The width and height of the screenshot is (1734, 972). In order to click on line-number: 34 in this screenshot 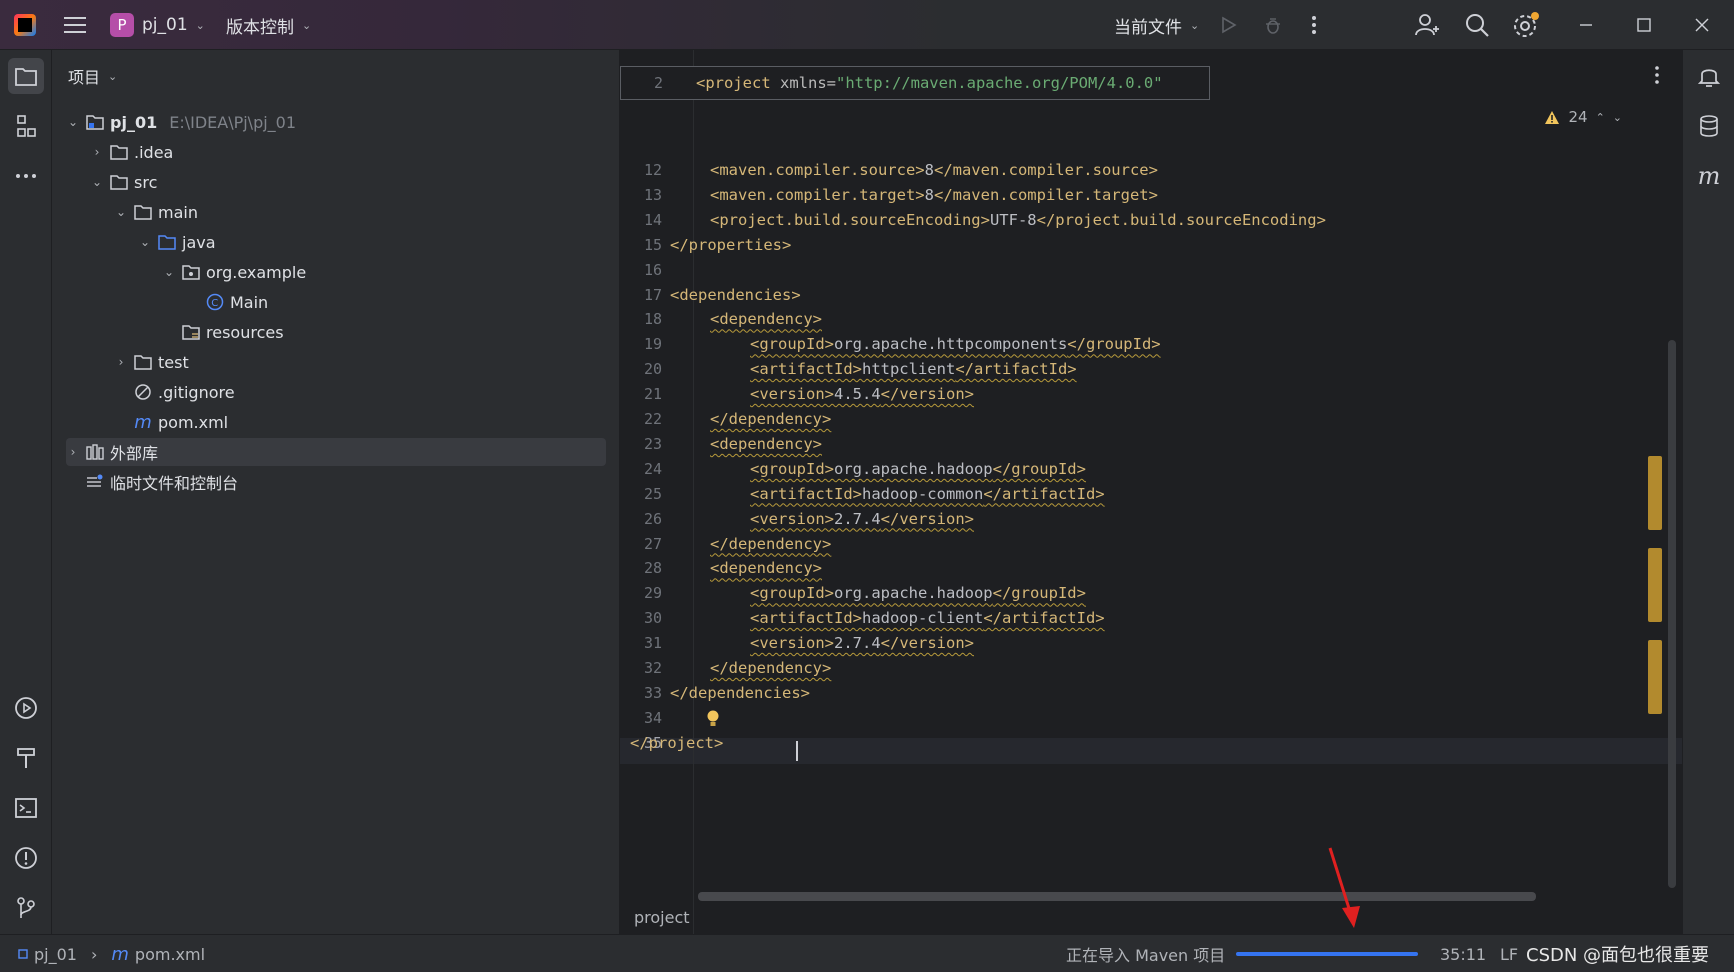, I will do `click(641, 718)`.